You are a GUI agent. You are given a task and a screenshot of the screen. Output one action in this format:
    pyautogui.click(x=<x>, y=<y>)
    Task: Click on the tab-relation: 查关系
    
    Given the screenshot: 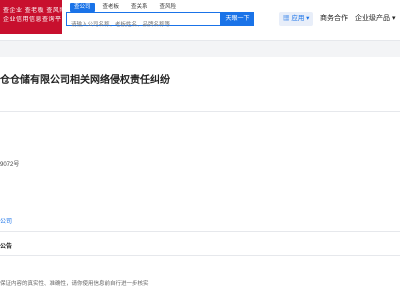 What is the action you would take?
    pyautogui.click(x=139, y=7)
    